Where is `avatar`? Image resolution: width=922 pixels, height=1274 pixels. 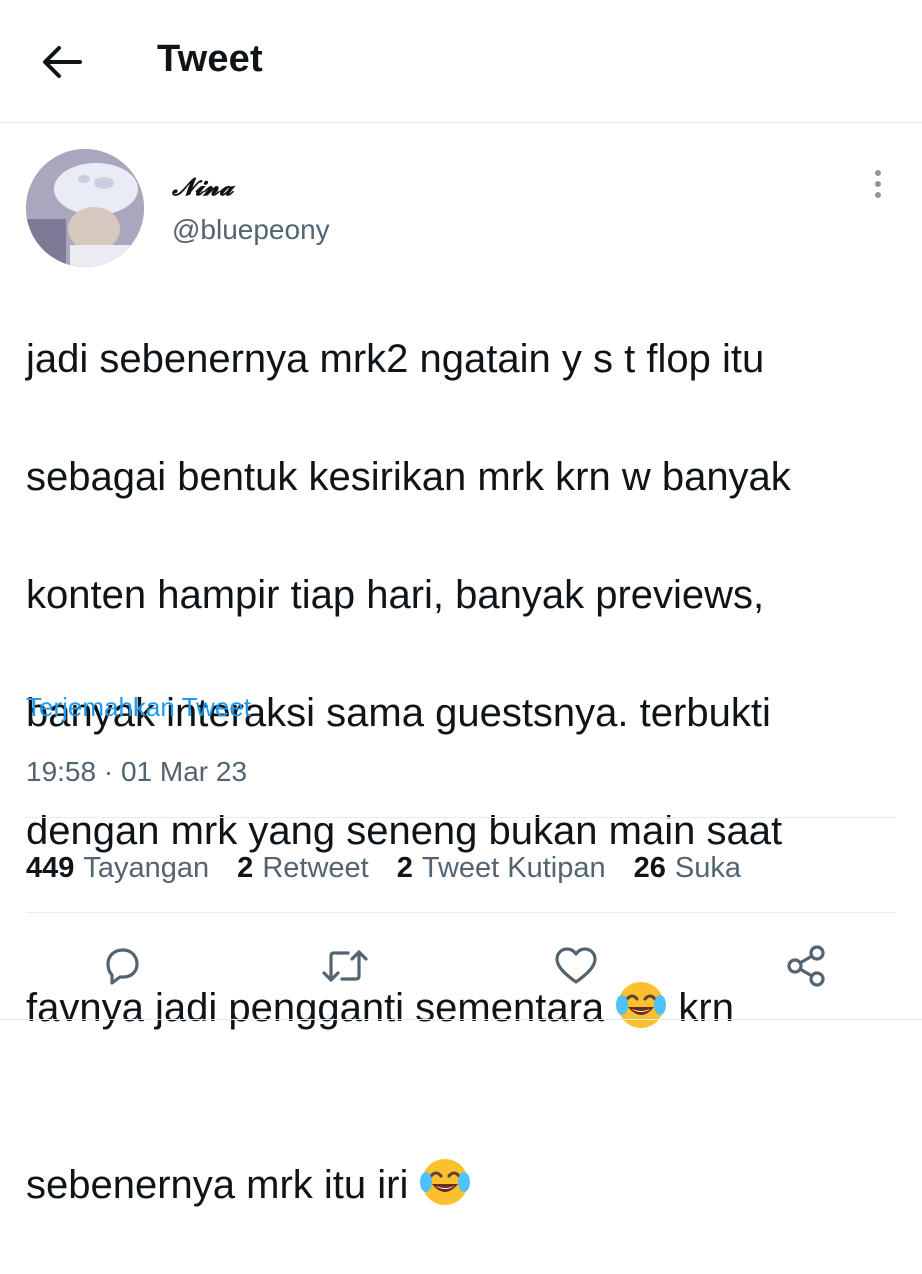 avatar is located at coordinates (85, 208).